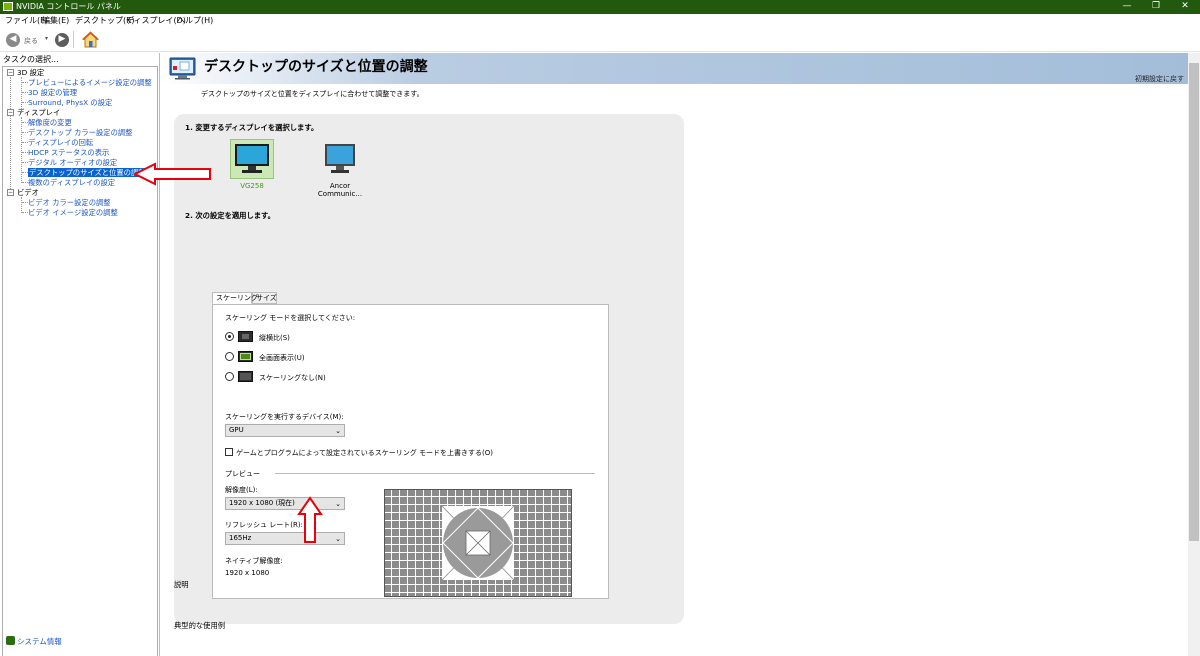 The width and height of the screenshot is (1200, 656). I want to click on system-info-link: システム情報, so click(34, 641).